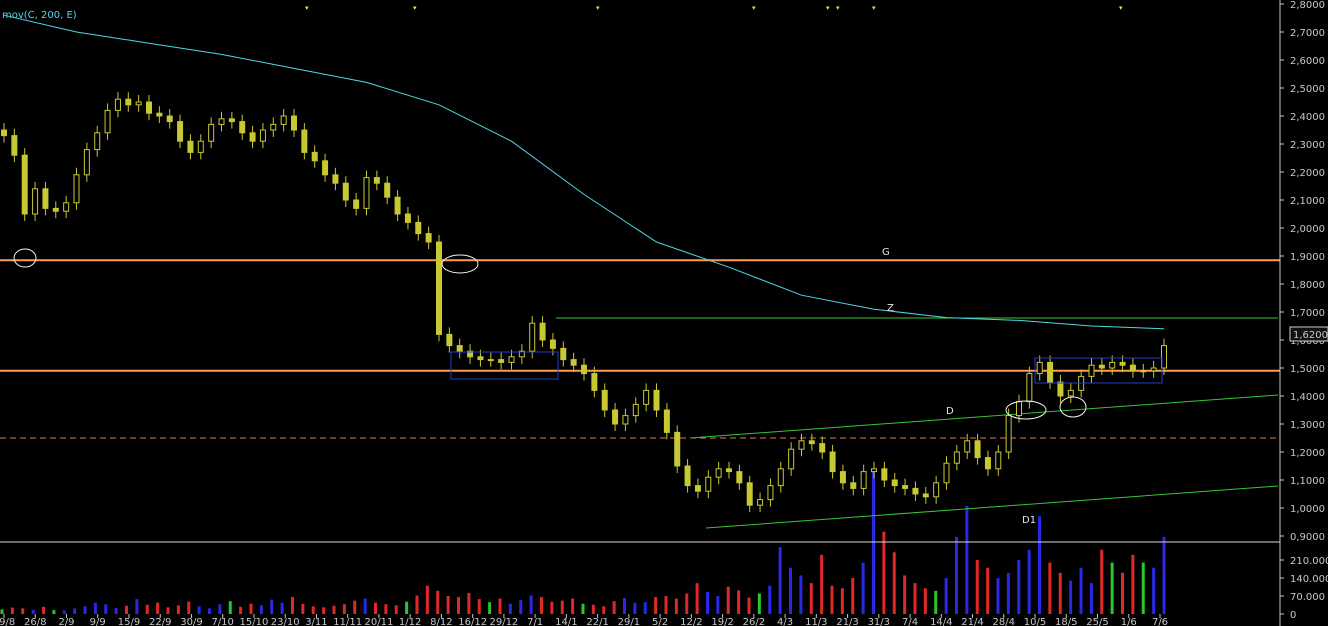 Image resolution: width=1328 pixels, height=626 pixels. Describe the element at coordinates (1307, 229) in the screenshot. I see `price-tick-label: 2,0000` at that location.